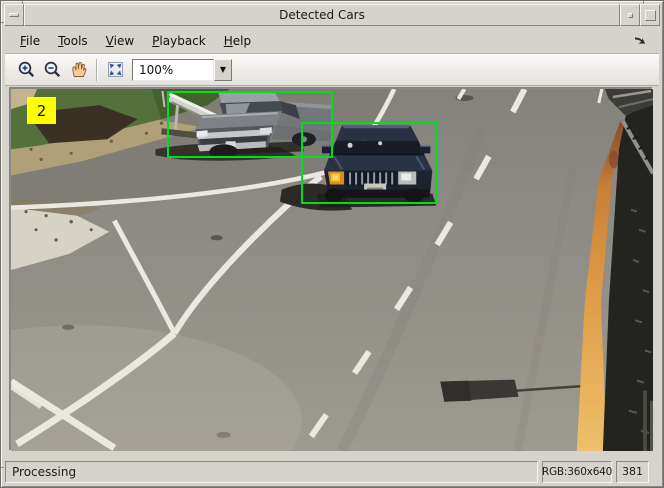 The image size is (664, 488). Describe the element at coordinates (640, 40) in the screenshot. I see `undock-arrow-icon` at that location.